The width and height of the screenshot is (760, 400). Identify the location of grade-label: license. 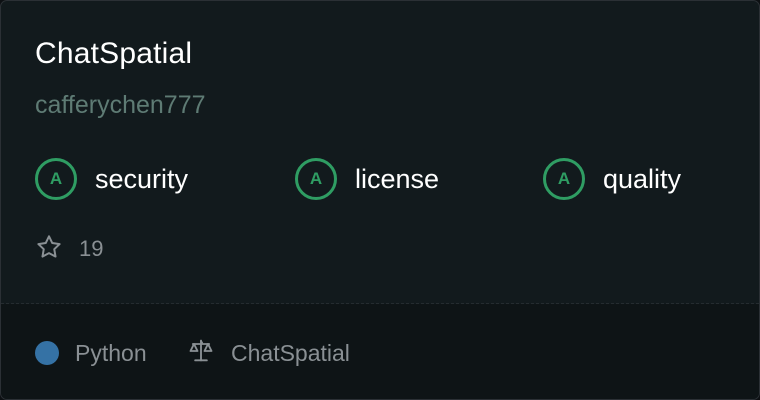
(397, 178).